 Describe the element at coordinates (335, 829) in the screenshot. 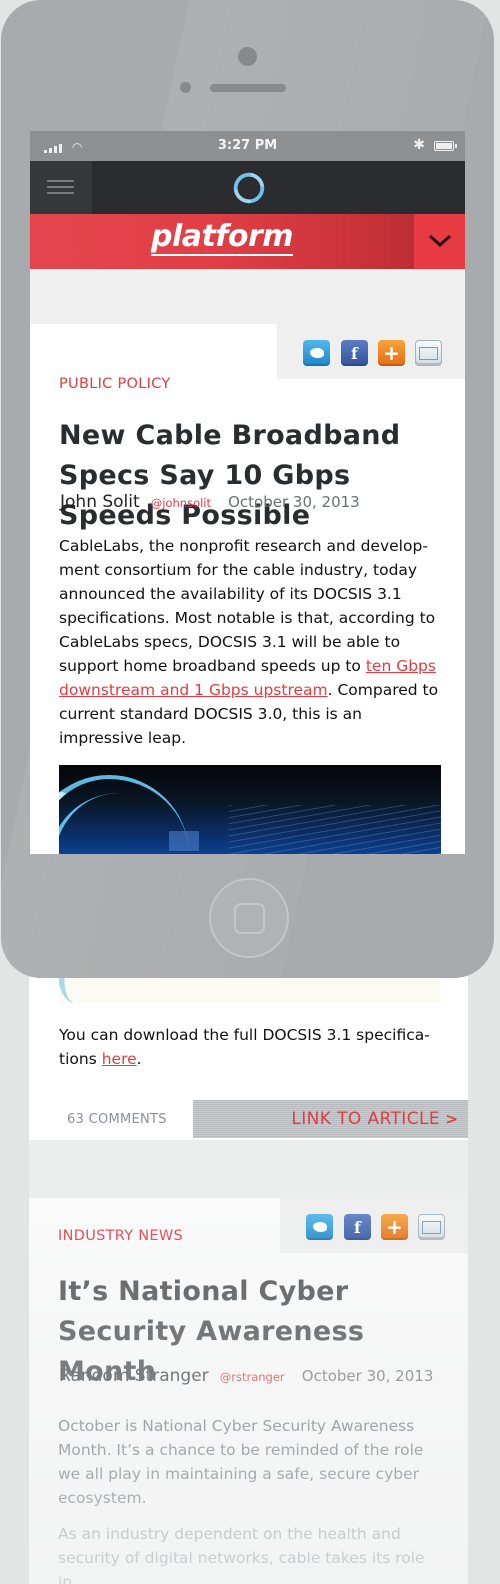

I see `image-lines` at that location.